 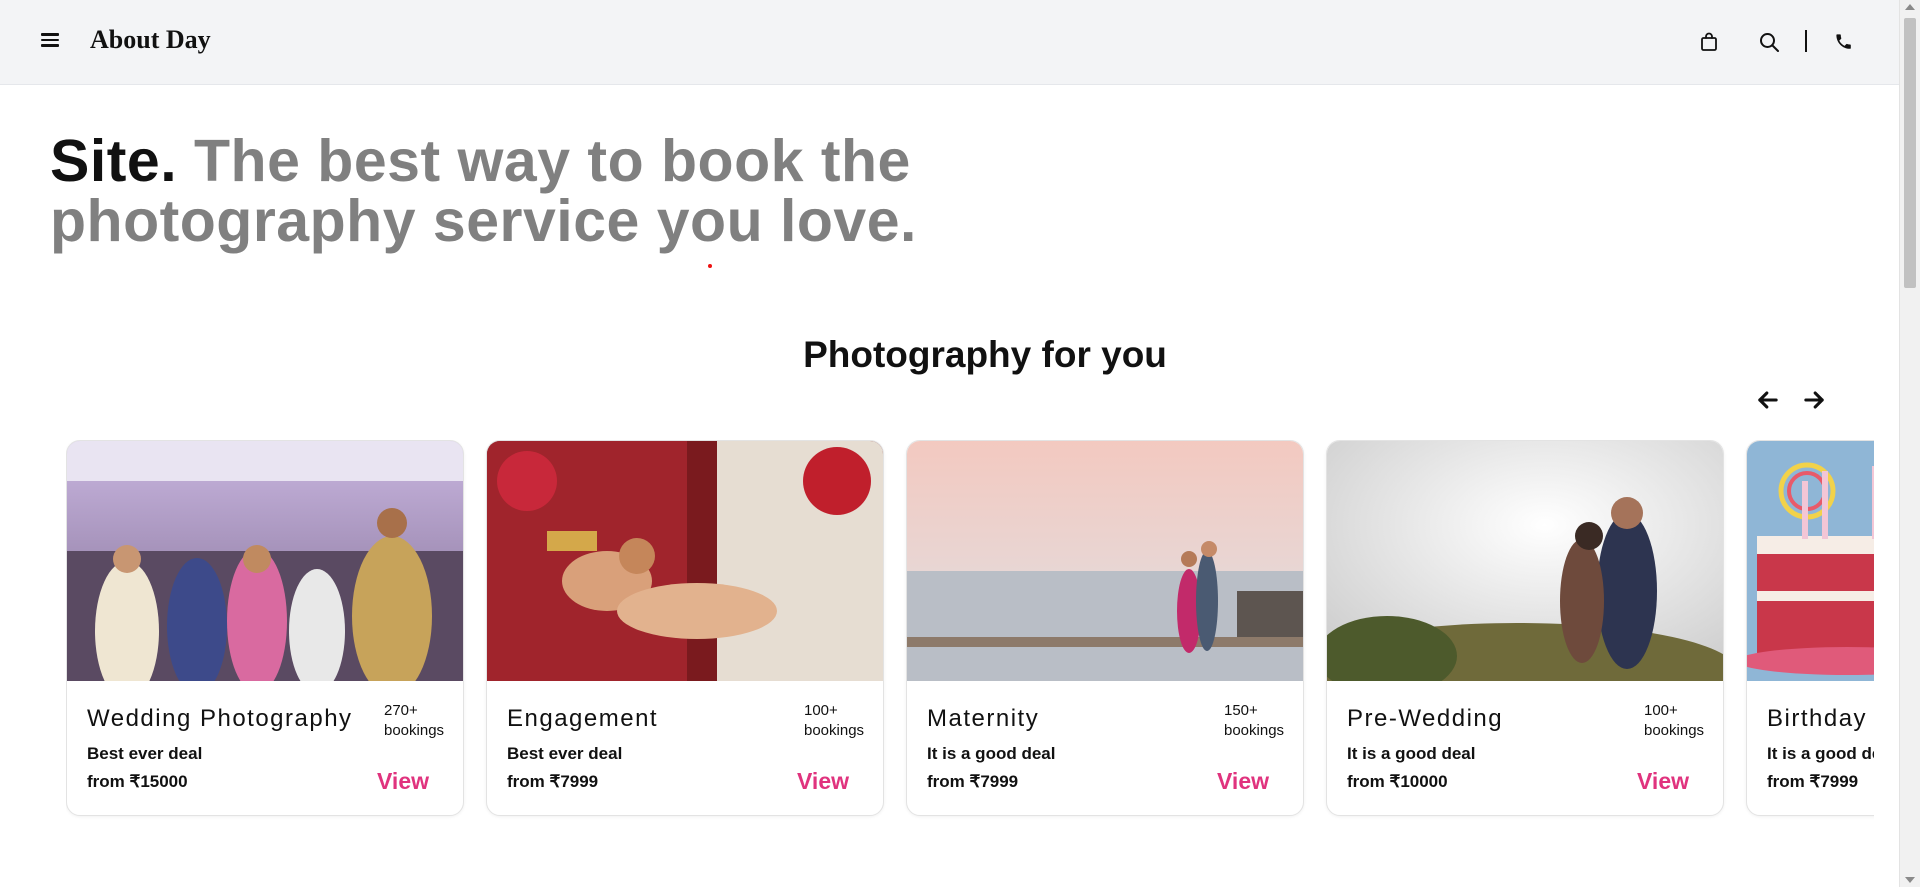 What do you see at coordinates (137, 781) in the screenshot?
I see `card-price: from ₹15000` at bounding box center [137, 781].